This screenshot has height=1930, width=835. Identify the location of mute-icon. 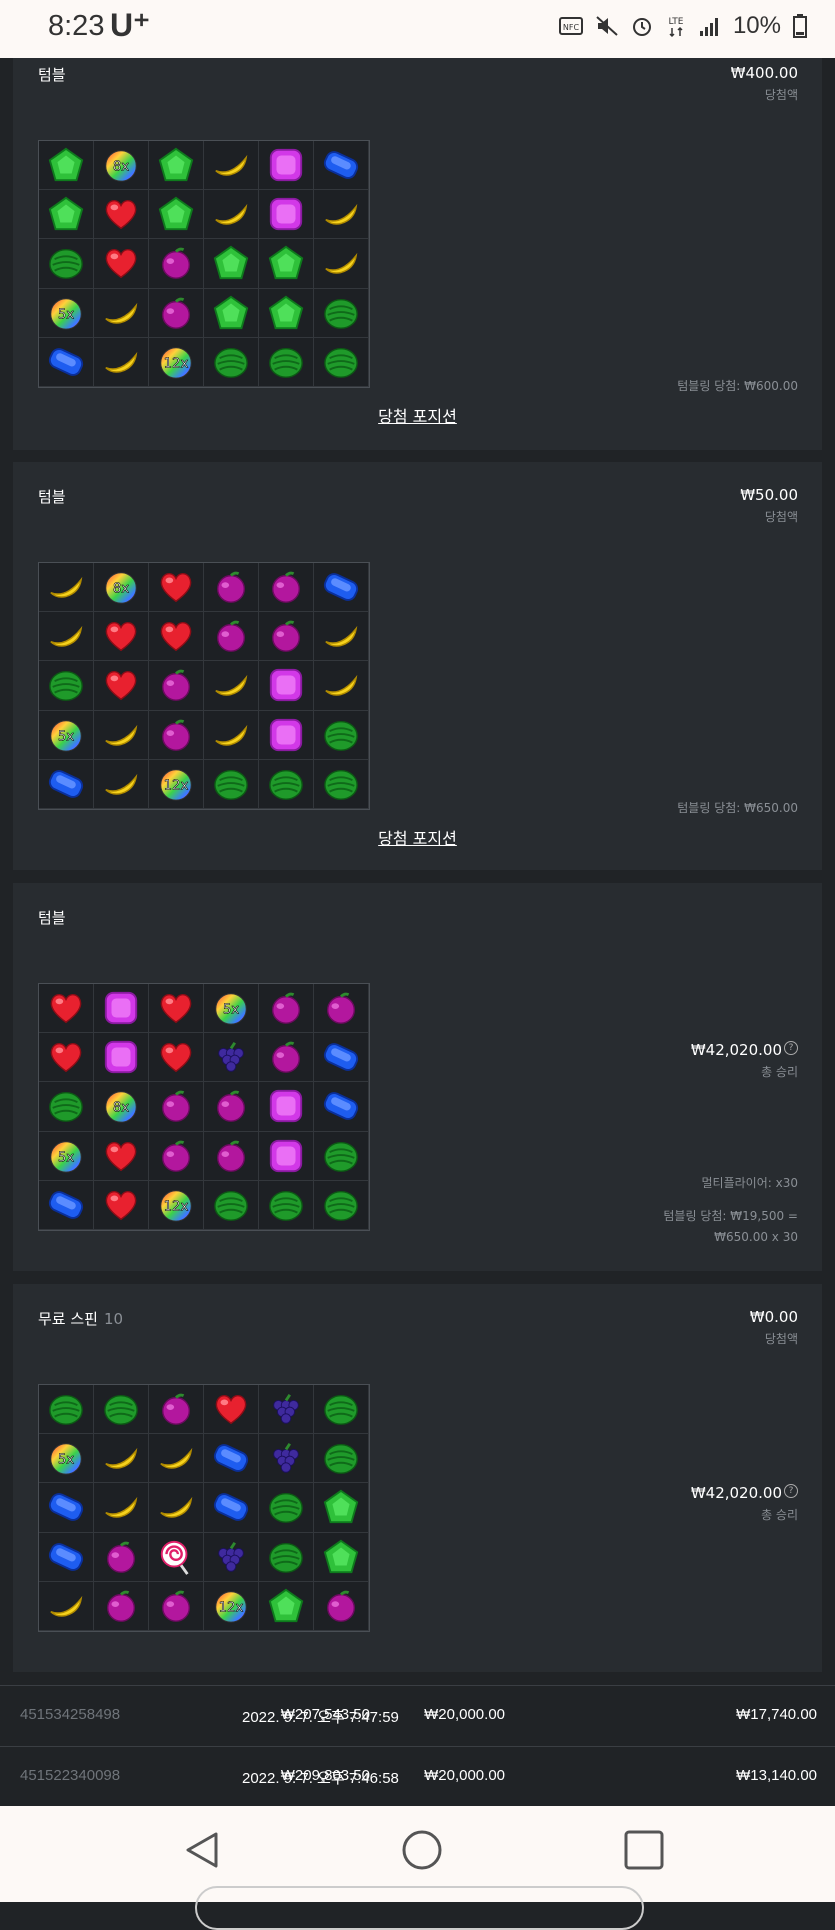
(607, 26).